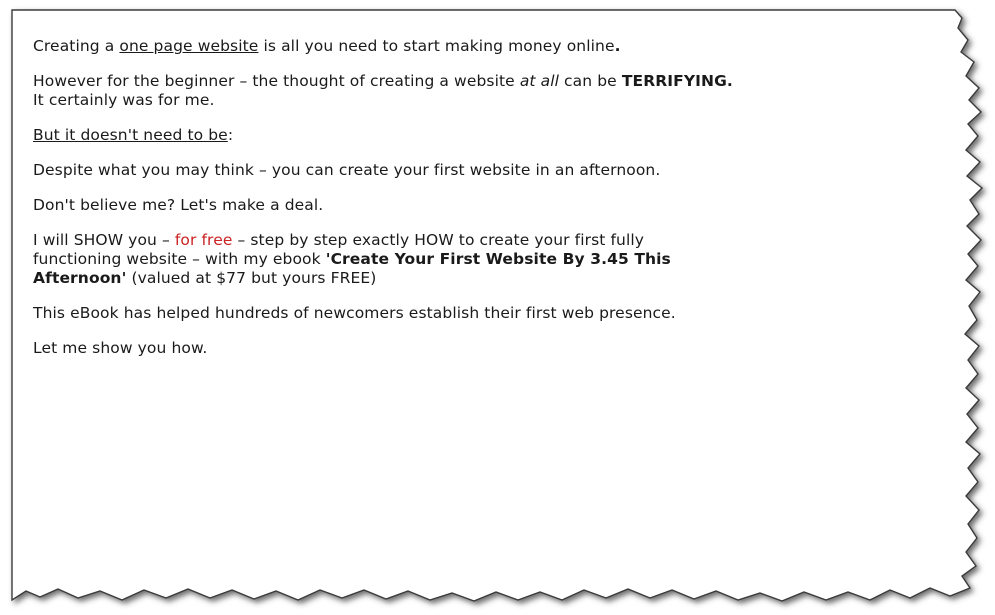  Describe the element at coordinates (178, 205) in the screenshot. I see `text: Don't believe me? Let's make a deal.` at that location.